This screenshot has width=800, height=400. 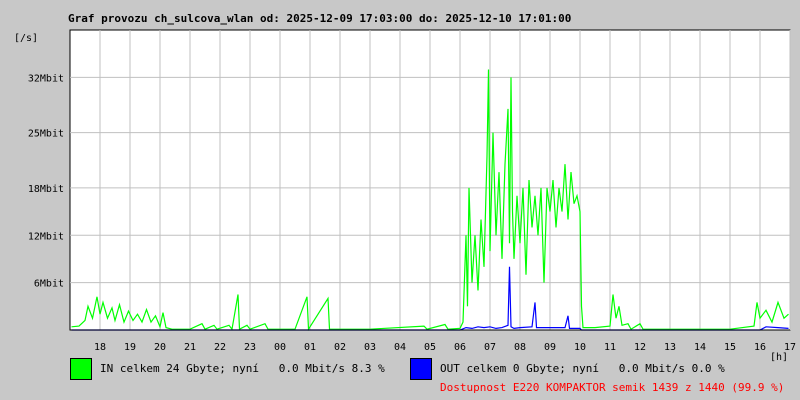 I want to click on y-tick-label: 12Mbit, so click(x=46, y=236).